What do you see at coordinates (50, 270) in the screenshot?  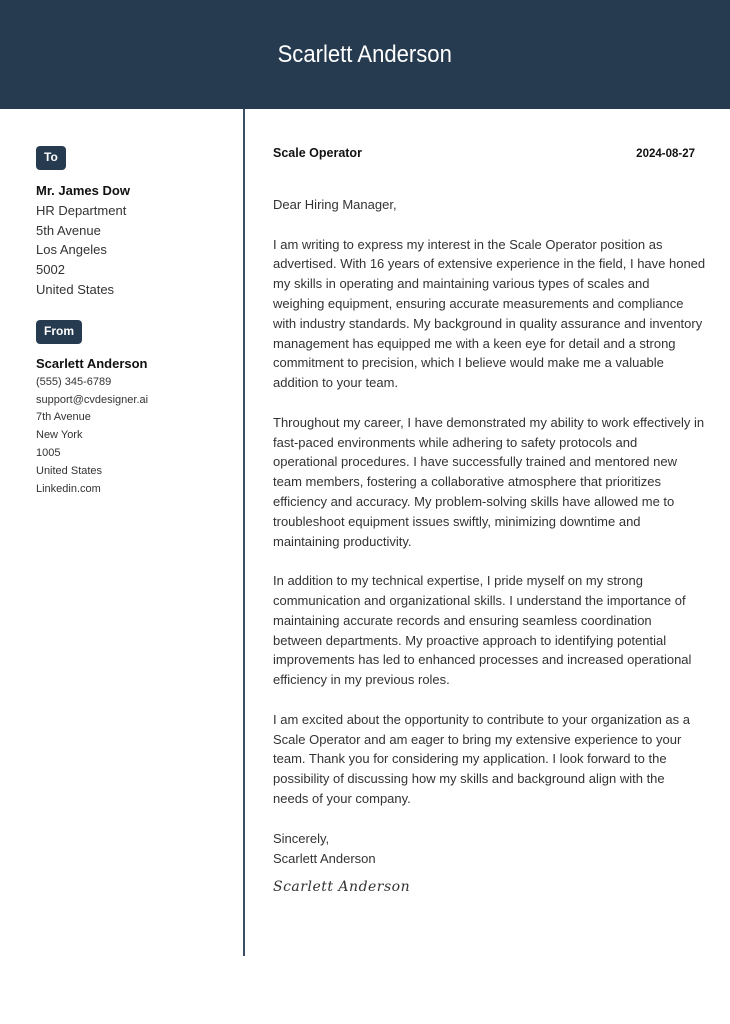 I see `recipient-zip: 5002` at bounding box center [50, 270].